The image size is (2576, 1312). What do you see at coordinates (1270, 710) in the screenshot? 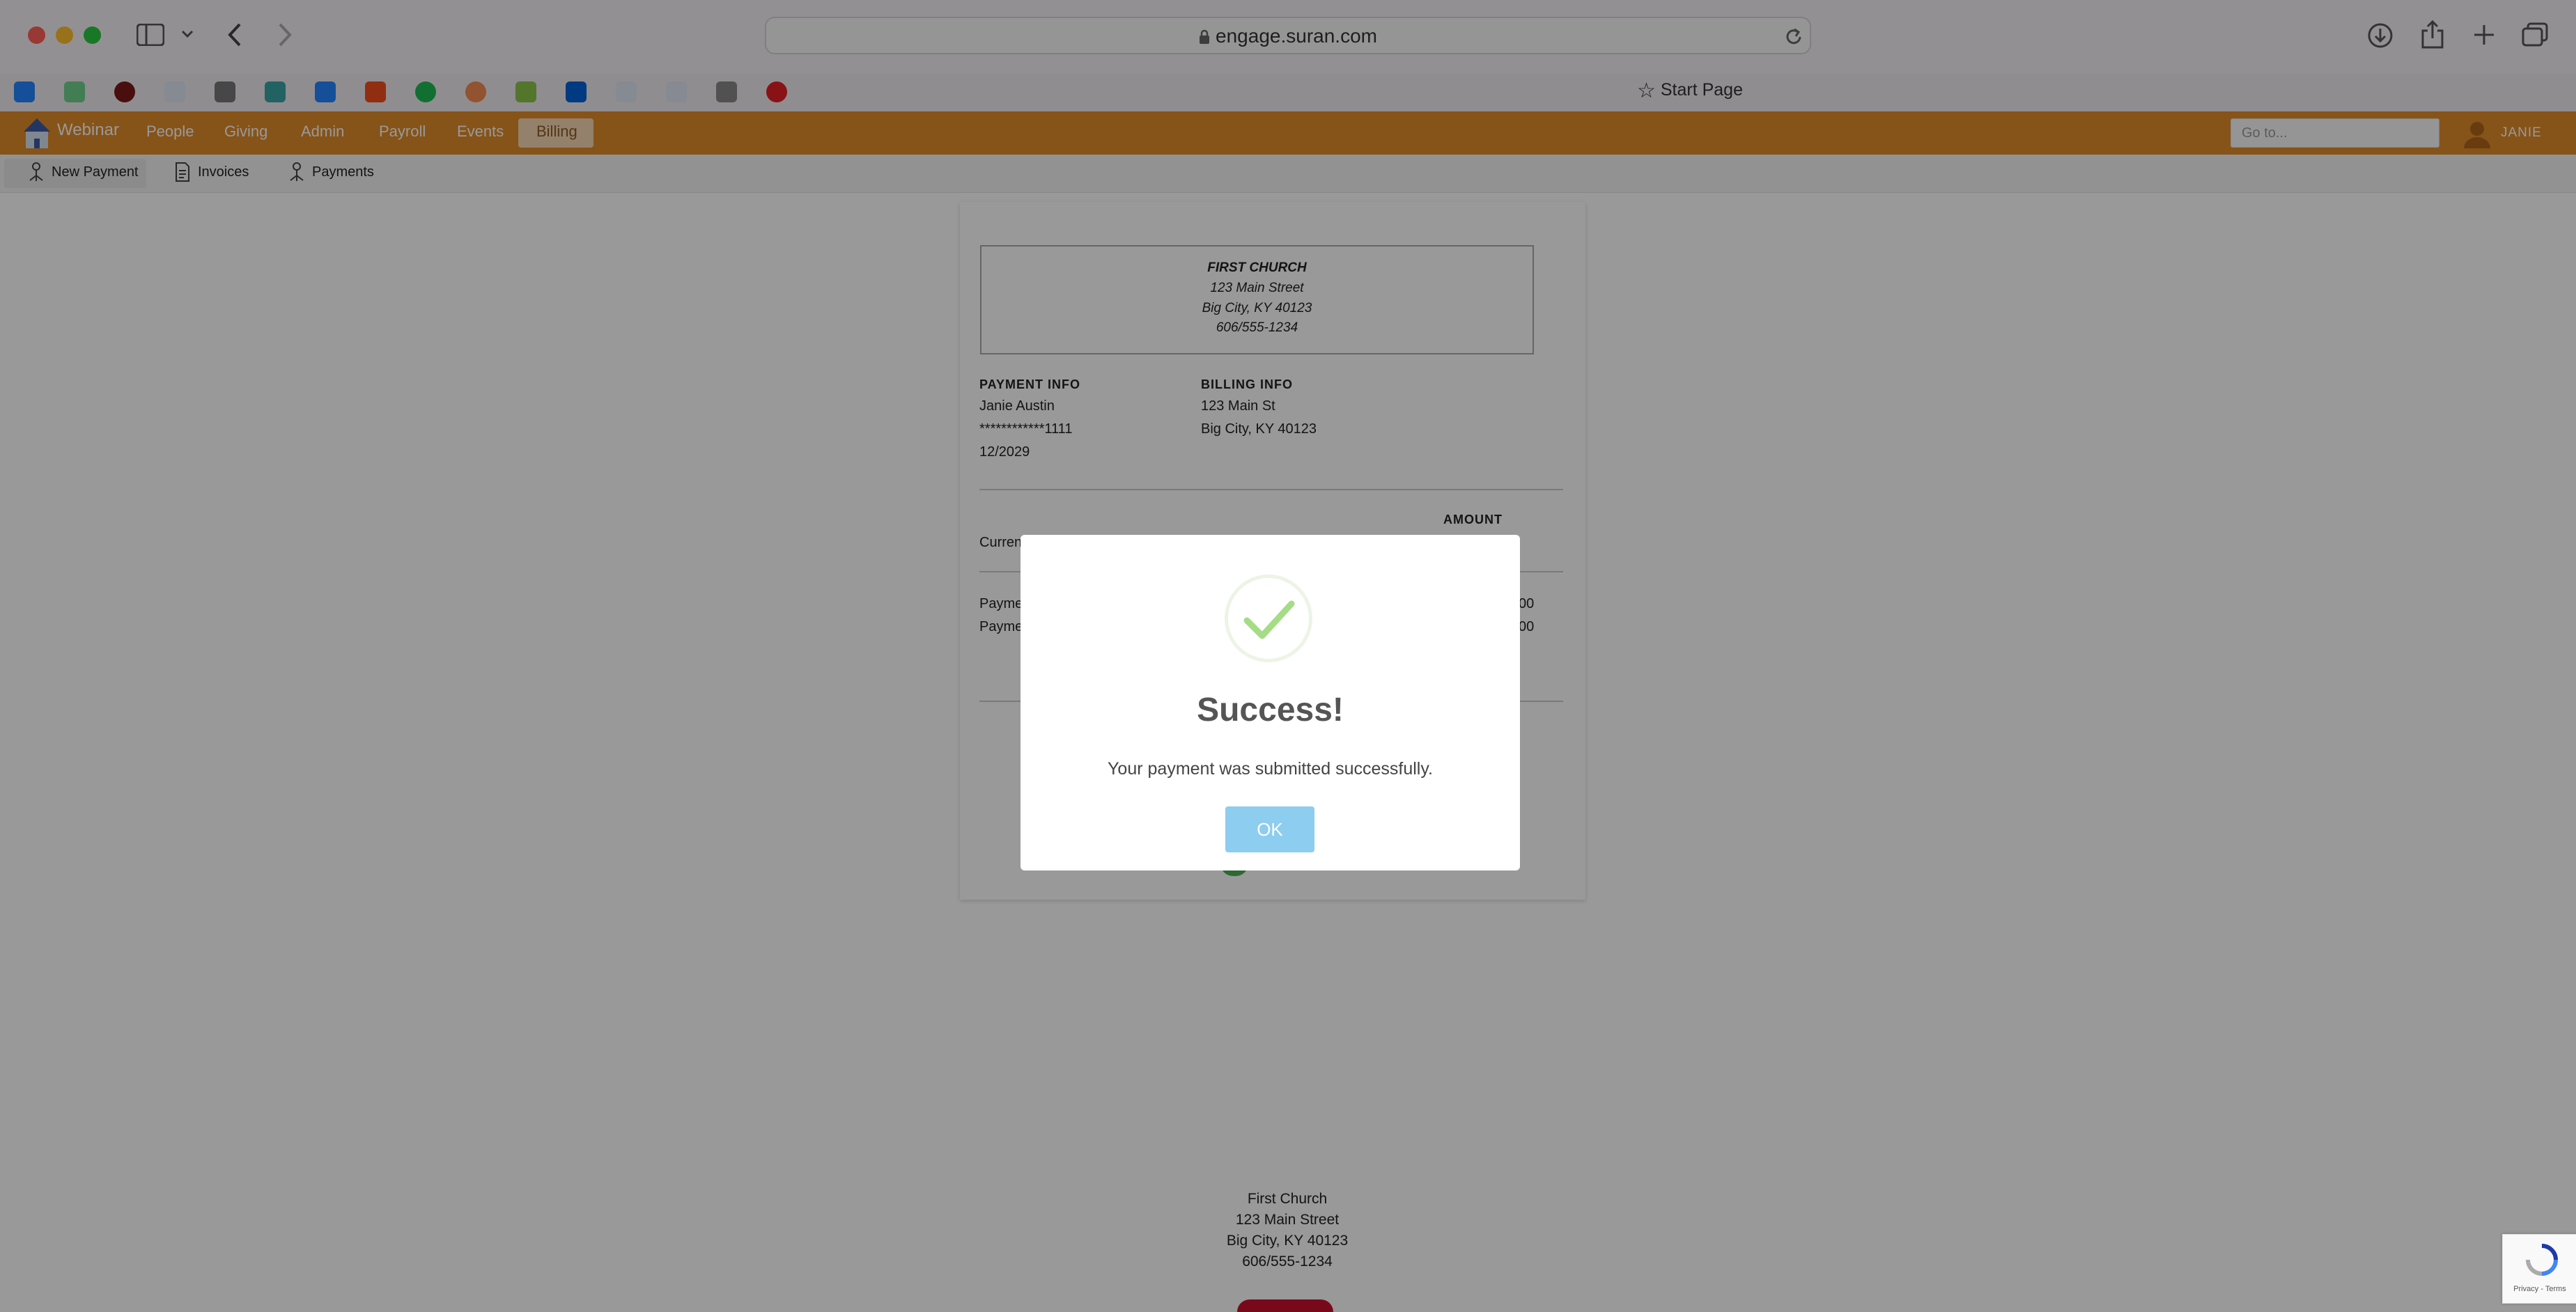
I see `dialog-title: Success!` at bounding box center [1270, 710].